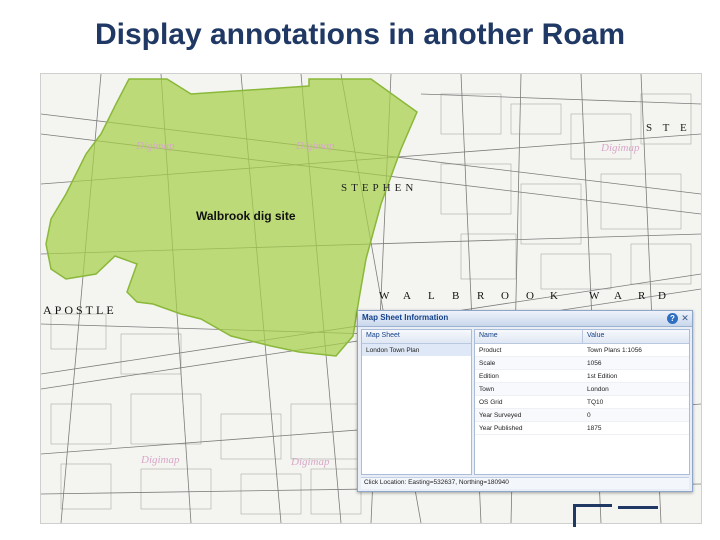 The height and width of the screenshot is (540, 720). What do you see at coordinates (595, 402) in the screenshot?
I see `row-value: TQ10` at bounding box center [595, 402].